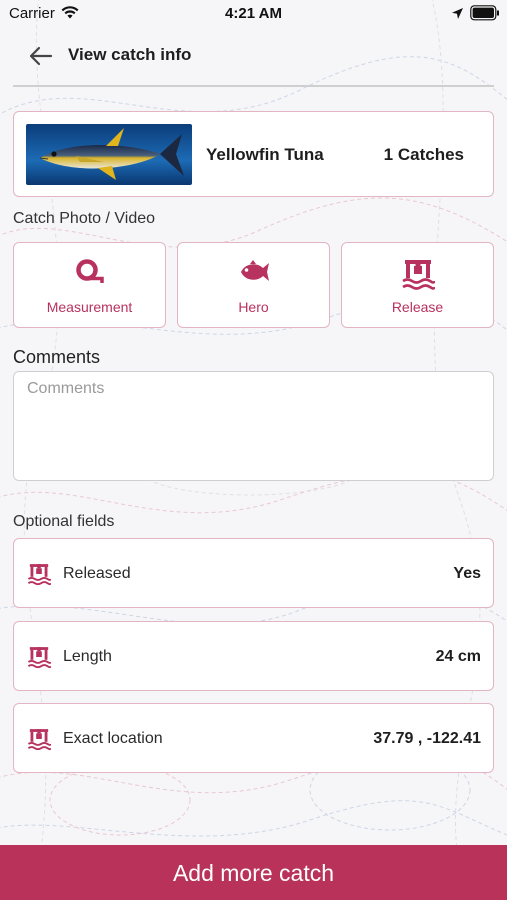 The width and height of the screenshot is (507, 900). I want to click on measurement-tile: Measurement, so click(89, 285).